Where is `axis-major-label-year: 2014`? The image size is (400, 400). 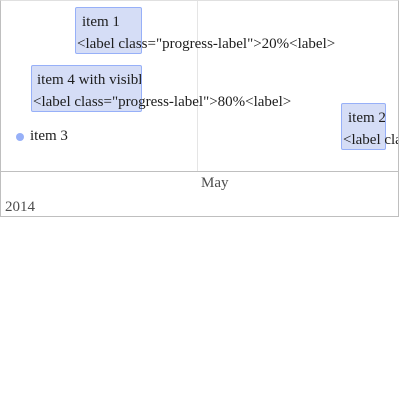
axis-major-label-year: 2014 is located at coordinates (20, 207).